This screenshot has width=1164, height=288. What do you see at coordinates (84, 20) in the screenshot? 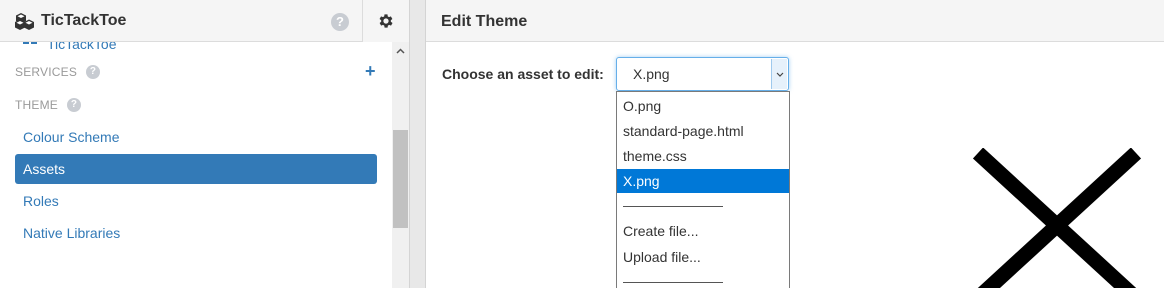
I see `app-title: TicTackToe` at bounding box center [84, 20].